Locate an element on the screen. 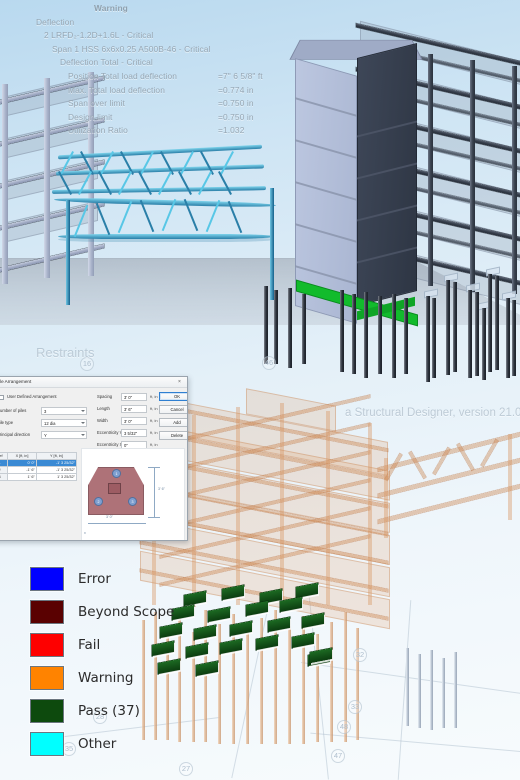  eccentricity-x-unit: ft, in is located at coordinates (154, 444).